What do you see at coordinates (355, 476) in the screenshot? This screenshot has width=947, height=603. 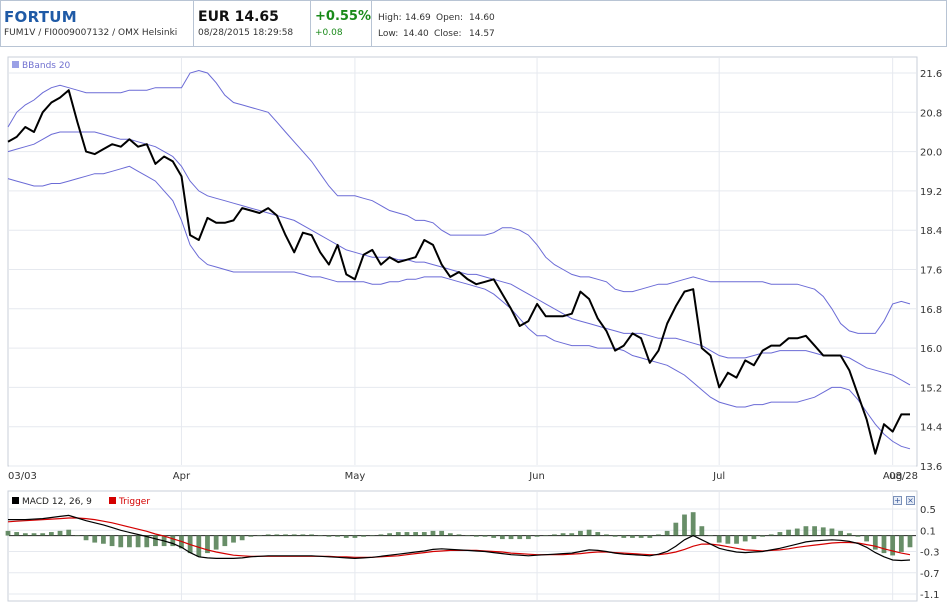 I see `x-tick-label: May` at bounding box center [355, 476].